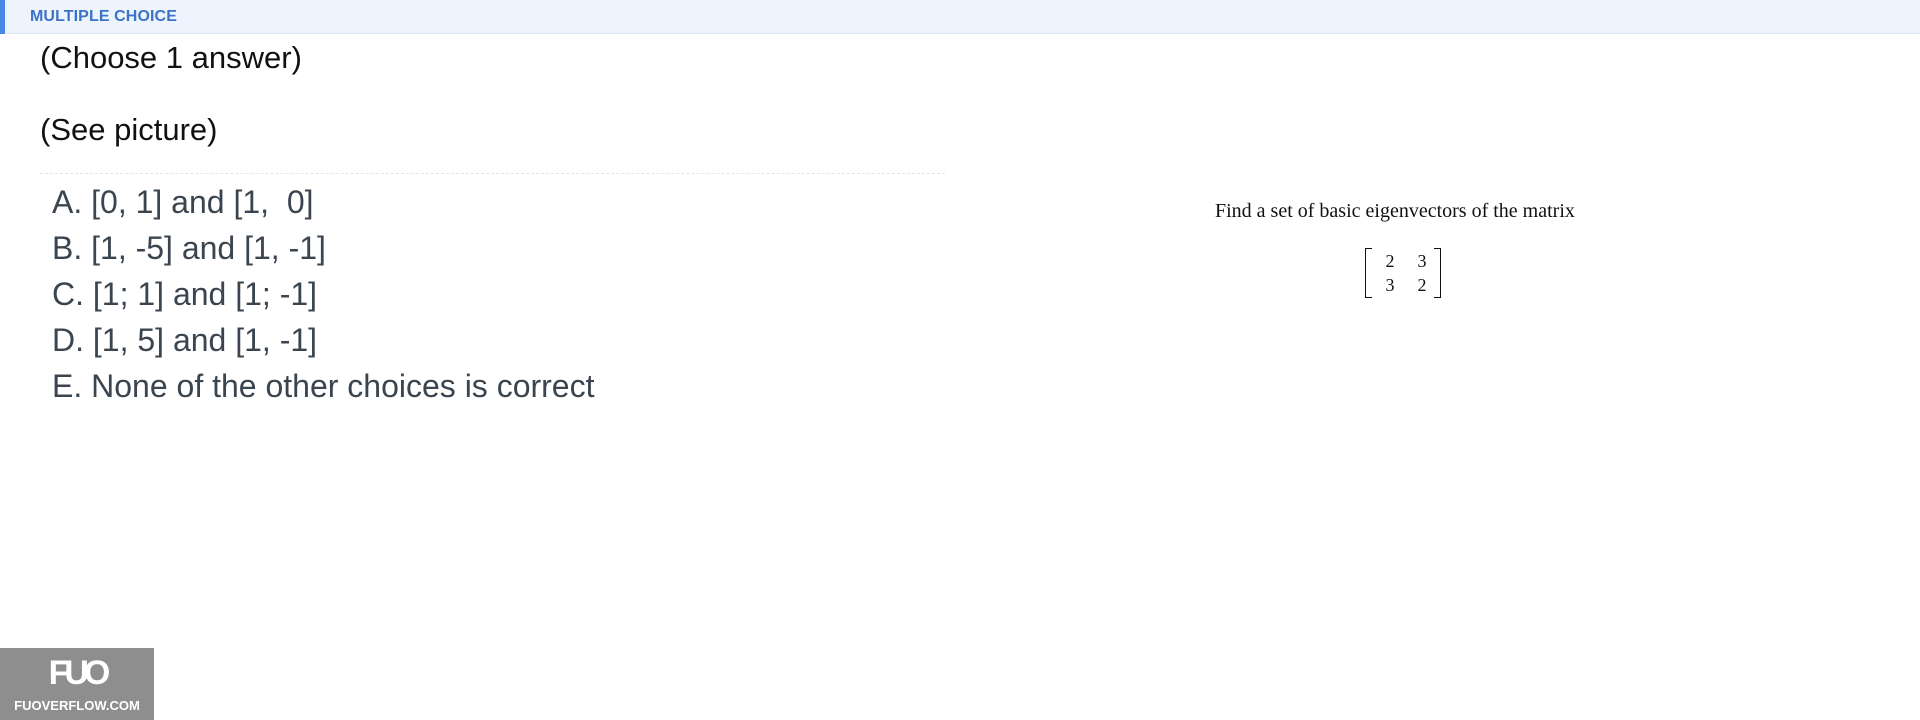 Image resolution: width=1920 pixels, height=720 pixels. Describe the element at coordinates (1368, 273) in the screenshot. I see `matrix-left-bracket` at that location.